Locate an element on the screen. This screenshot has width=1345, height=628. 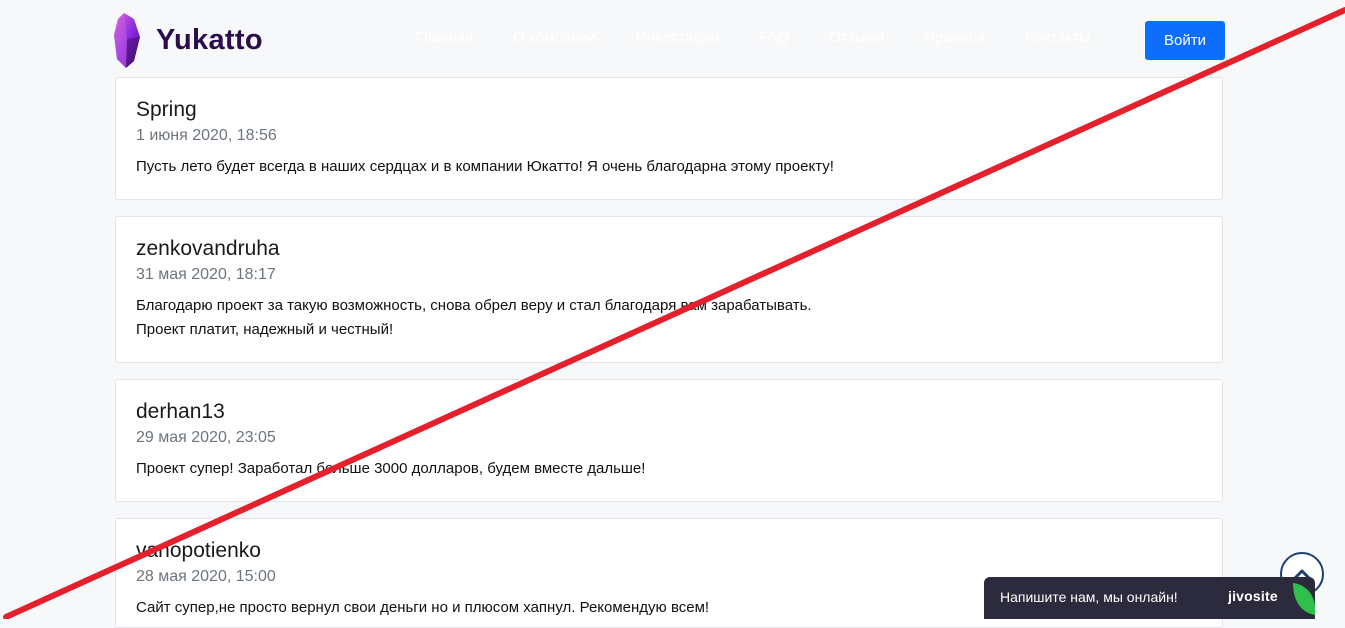
login-button: Войти is located at coordinates (1185, 40).